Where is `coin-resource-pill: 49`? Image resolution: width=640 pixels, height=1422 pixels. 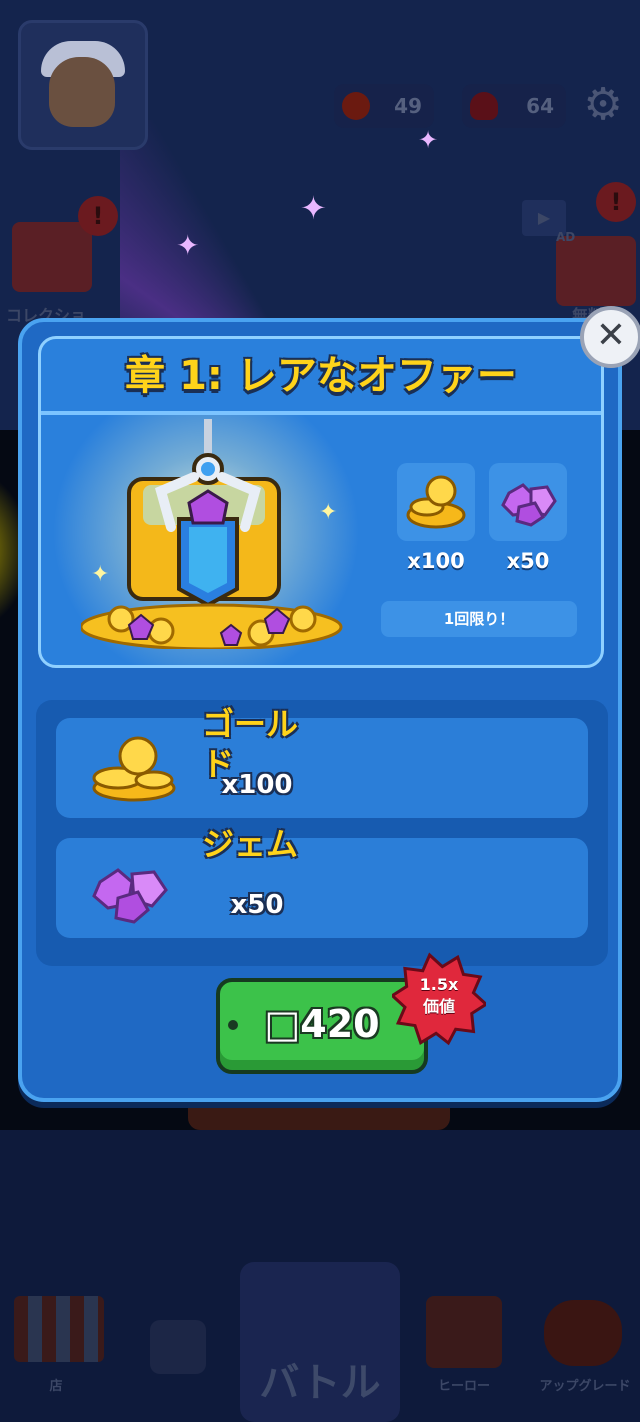
coin-resource-pill: 49 is located at coordinates (384, 106).